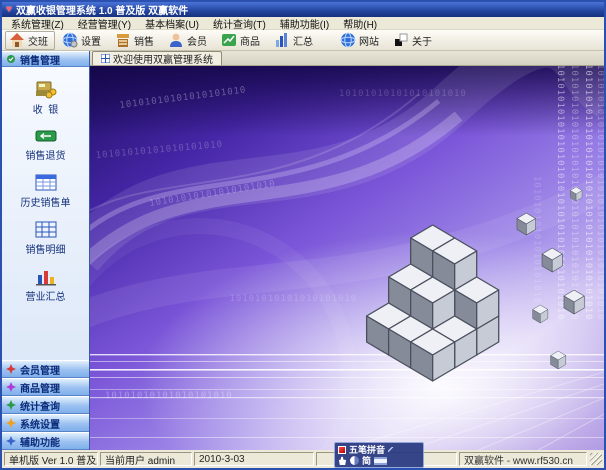 This screenshot has height=470, width=606. What do you see at coordinates (596, 459) in the screenshot?
I see `resize-grip` at bounding box center [596, 459].